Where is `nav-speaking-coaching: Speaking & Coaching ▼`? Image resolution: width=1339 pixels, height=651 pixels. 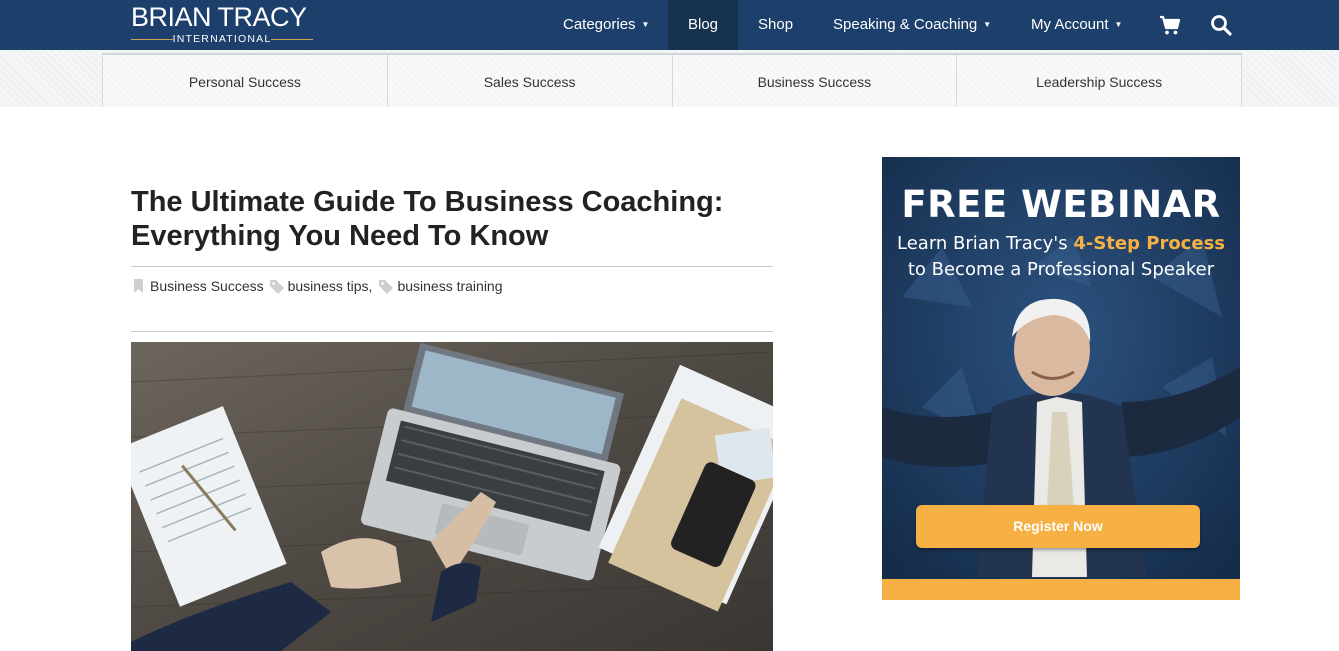
nav-speaking-coaching: Speaking & Coaching ▼ is located at coordinates (912, 25).